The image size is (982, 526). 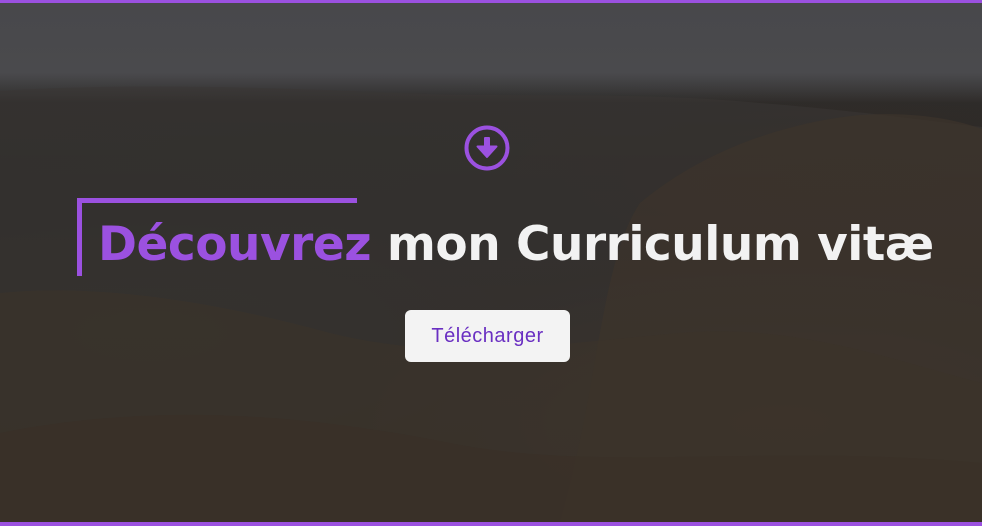 What do you see at coordinates (487, 148) in the screenshot?
I see `arrow-circle-down-icon` at bounding box center [487, 148].